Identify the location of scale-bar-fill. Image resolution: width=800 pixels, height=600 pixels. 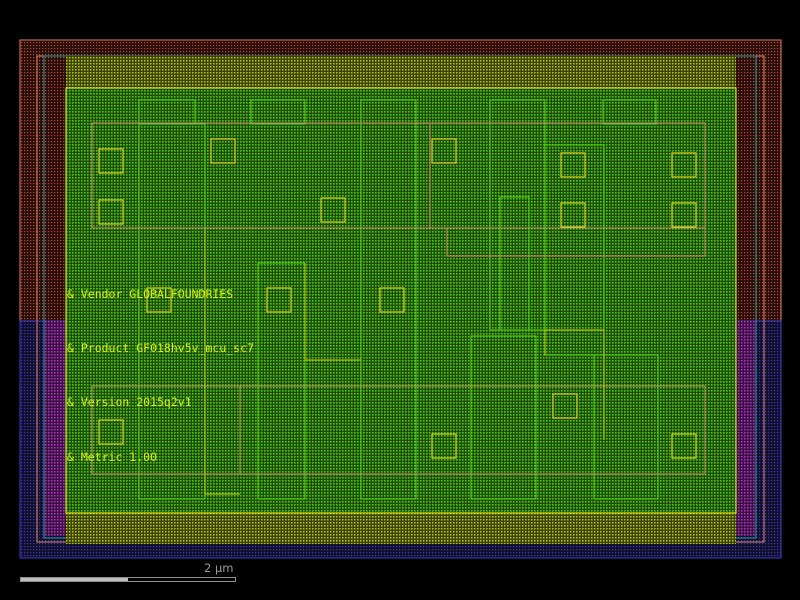
(74, 579).